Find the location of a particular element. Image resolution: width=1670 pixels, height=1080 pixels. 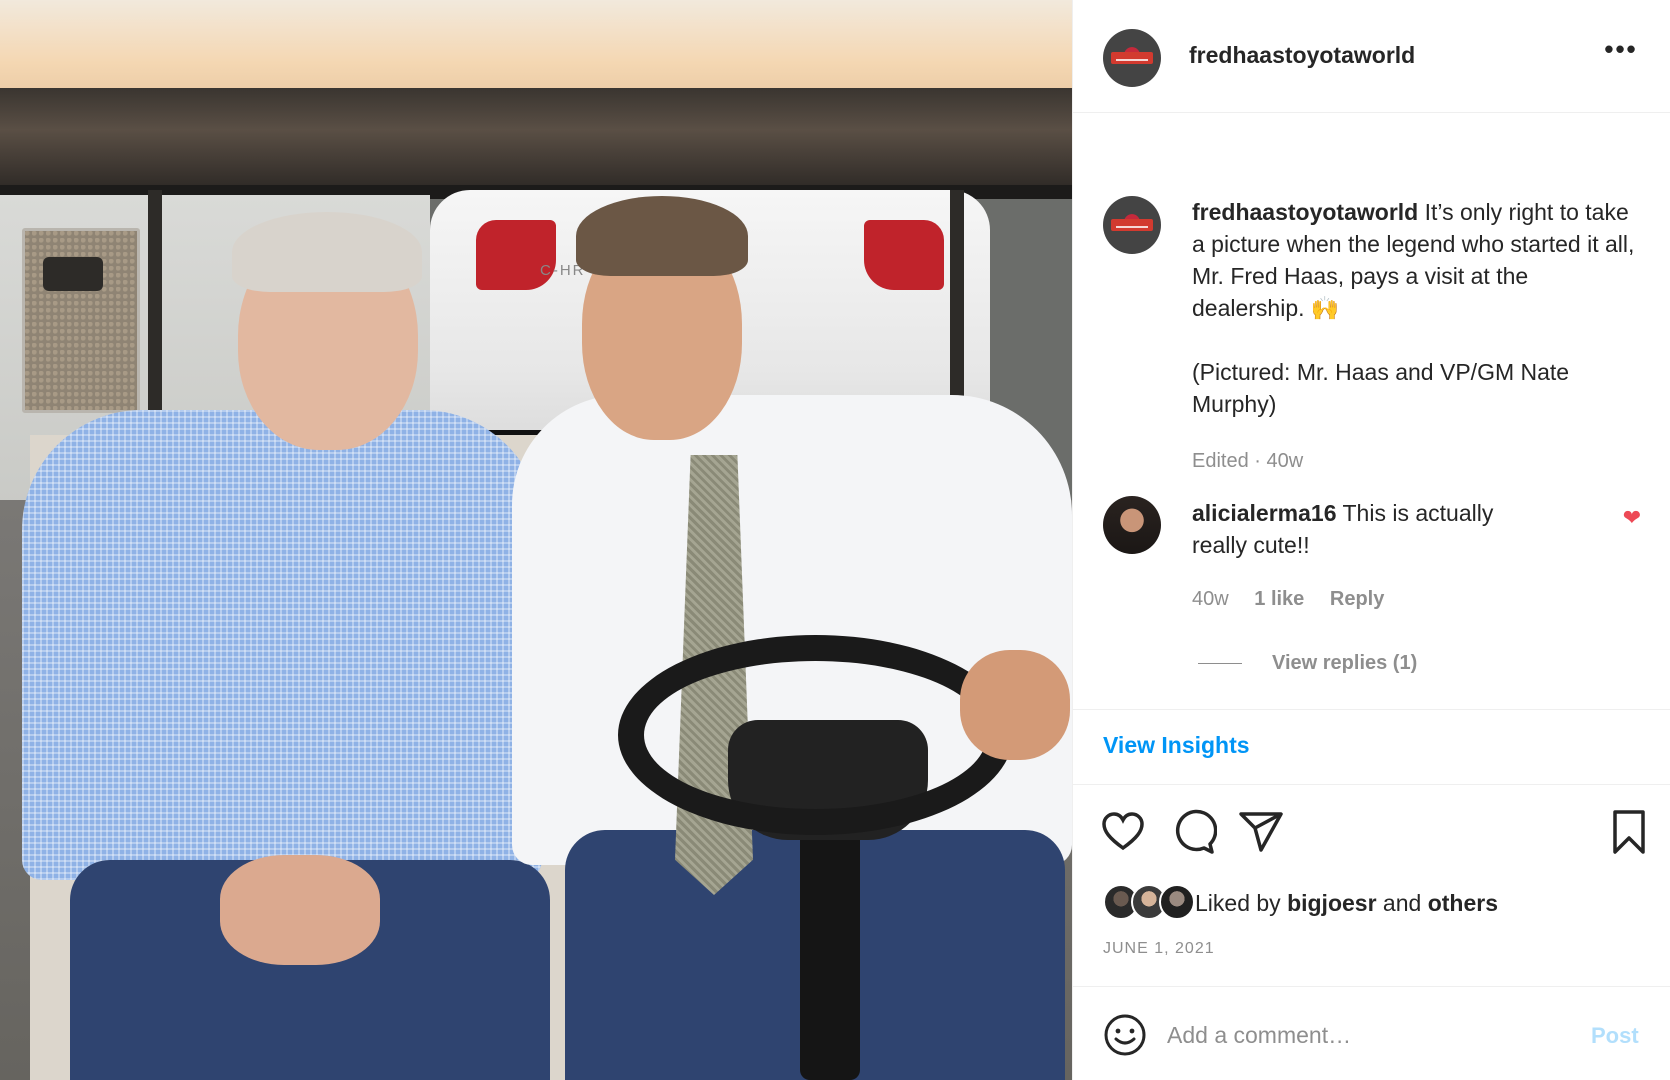

emoji-icon is located at coordinates (1125, 1035).